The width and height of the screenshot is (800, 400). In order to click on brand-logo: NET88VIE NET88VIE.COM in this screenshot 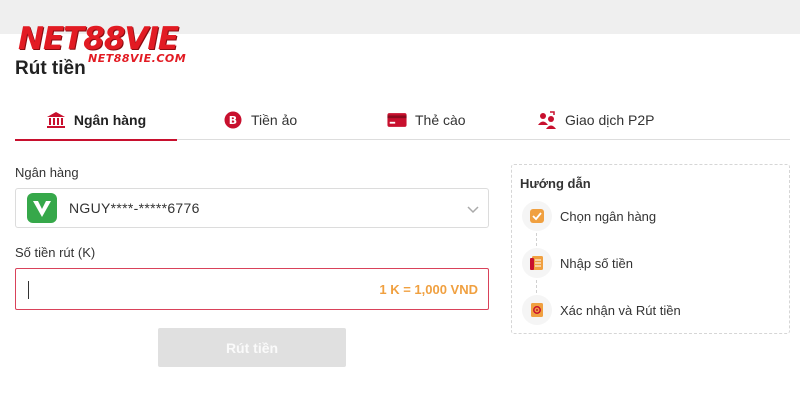, I will do `click(102, 43)`.